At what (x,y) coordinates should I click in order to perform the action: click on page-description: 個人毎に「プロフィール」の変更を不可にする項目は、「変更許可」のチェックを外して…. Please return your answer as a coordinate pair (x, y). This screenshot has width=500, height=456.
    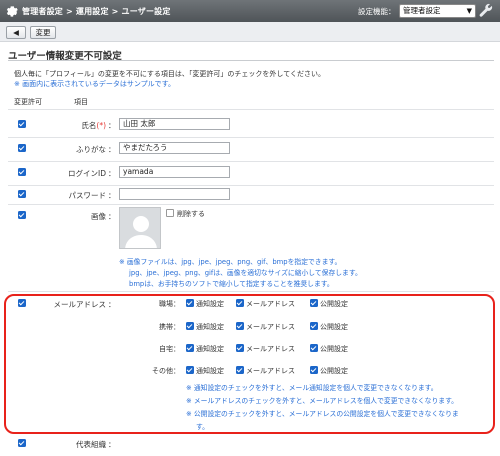
    Looking at the image, I should click on (170, 74).